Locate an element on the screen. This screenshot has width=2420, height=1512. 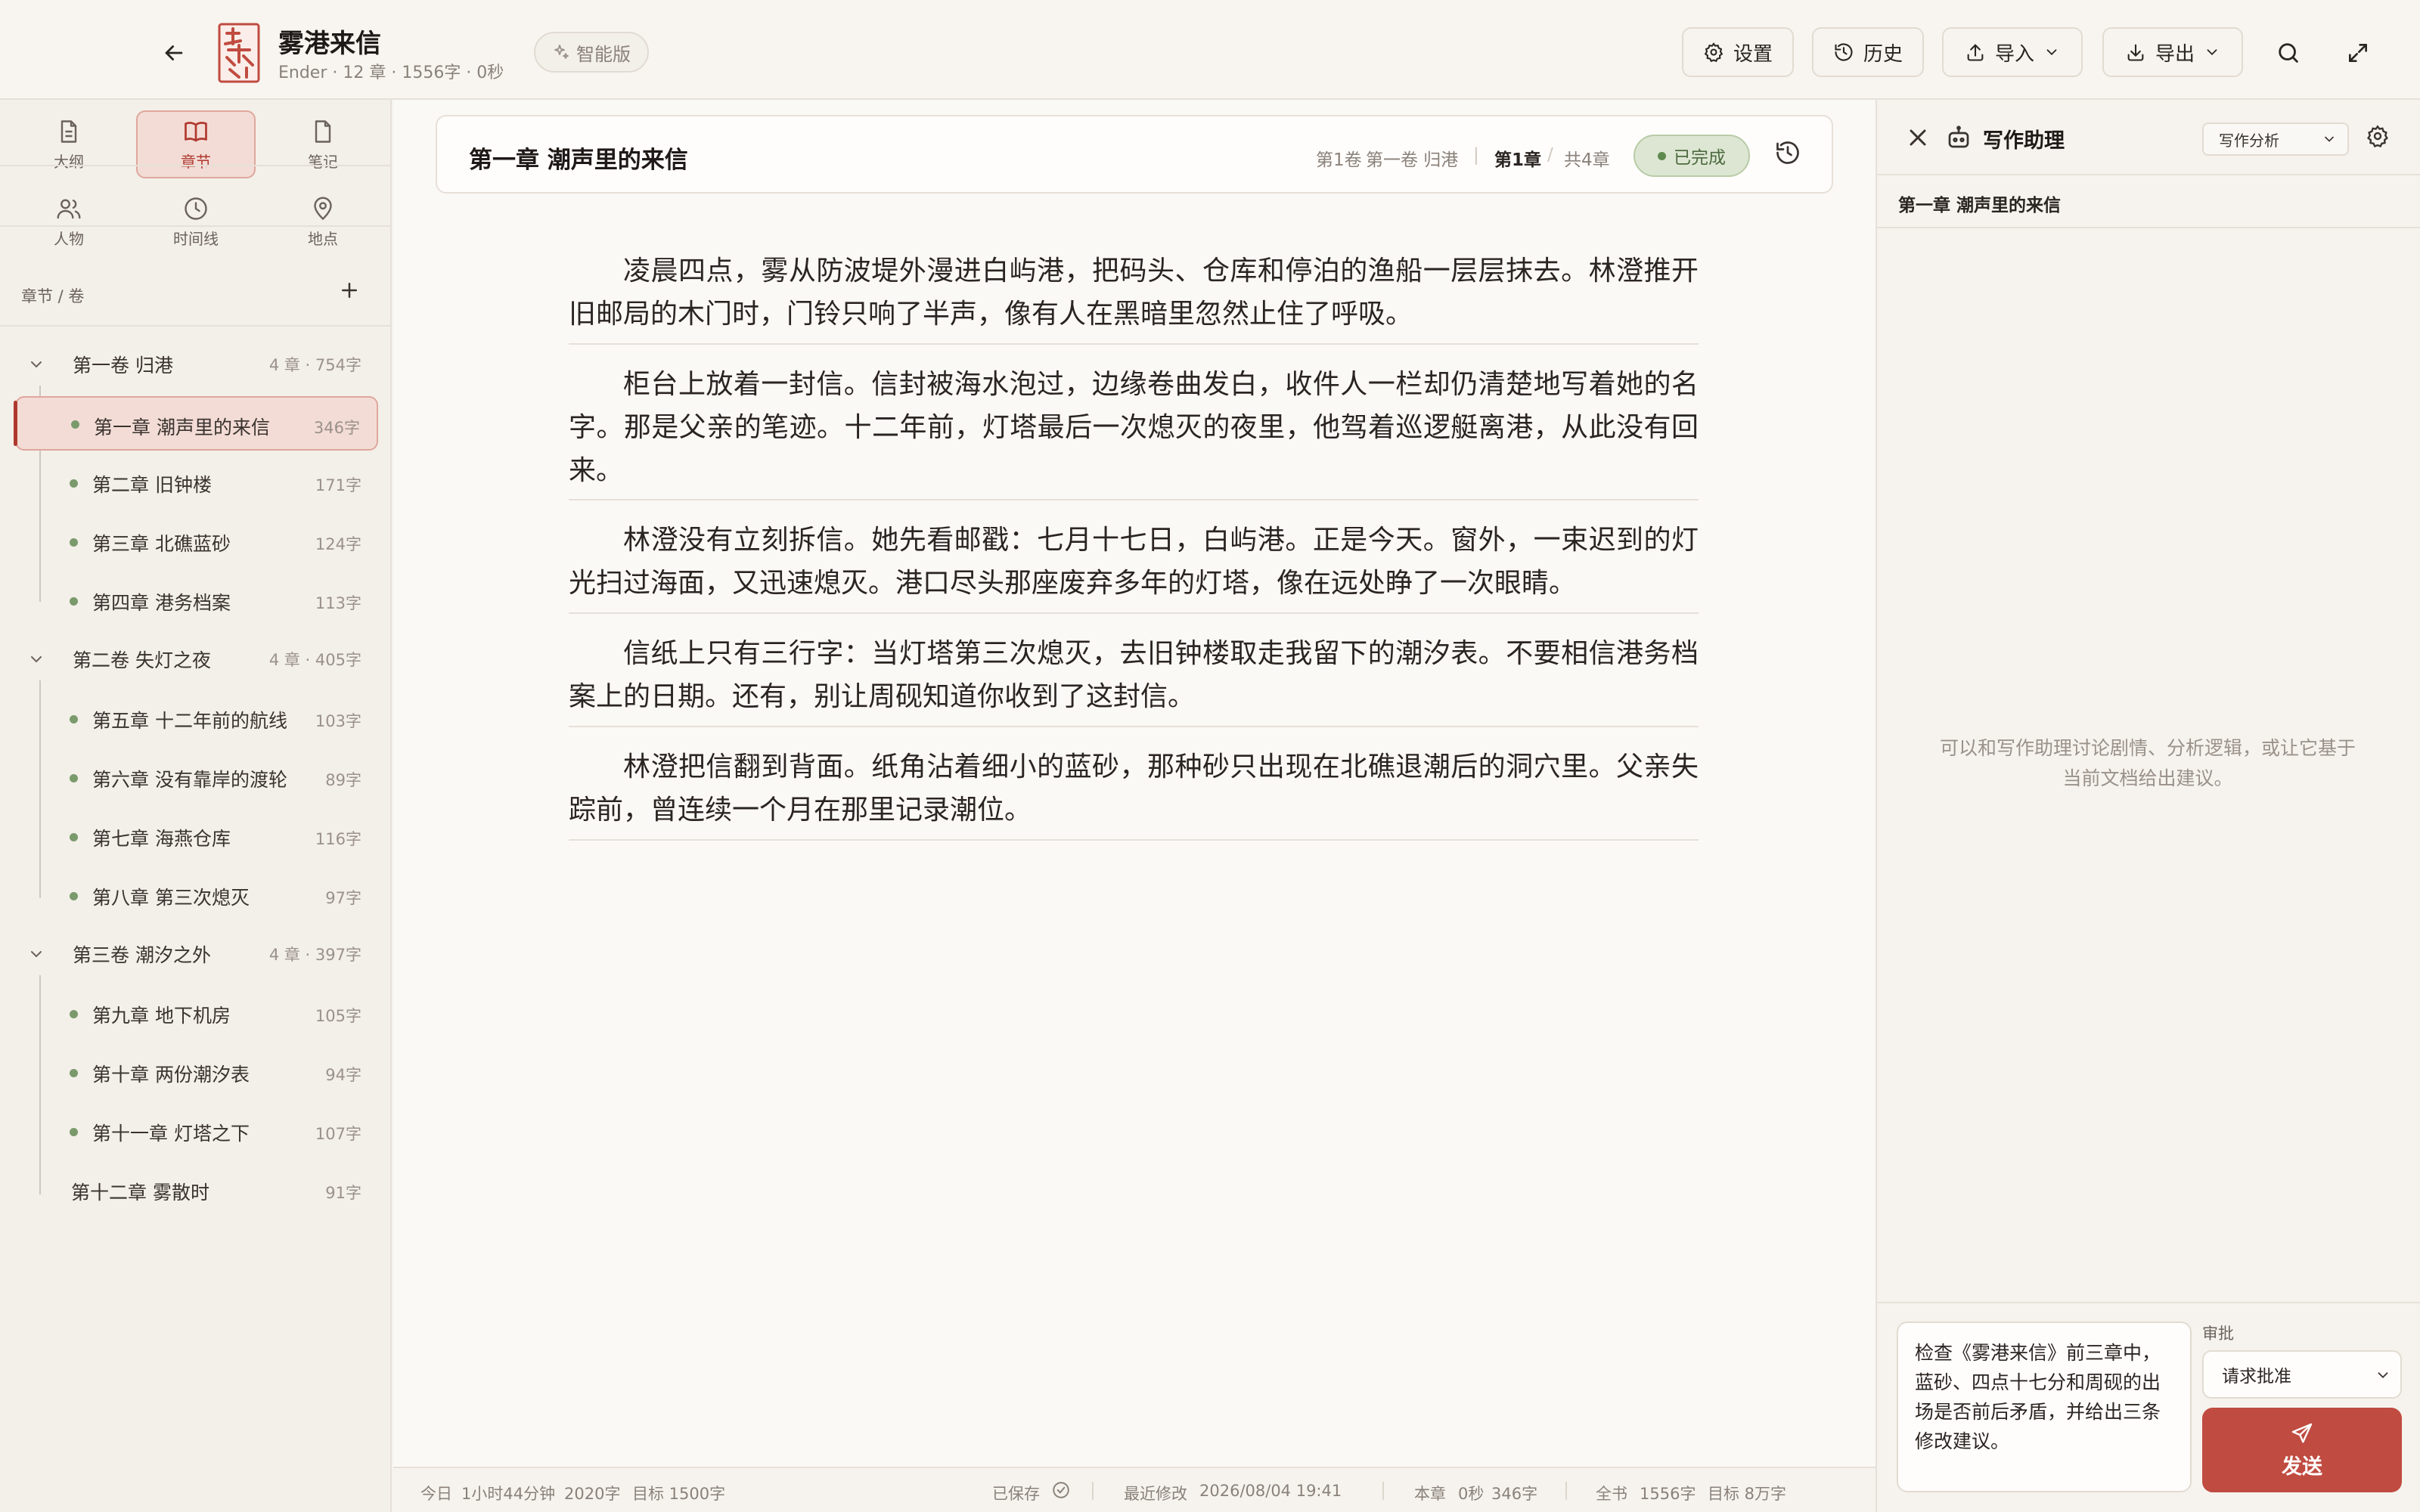
book-words: 1556字 is located at coordinates (1668, 1494).